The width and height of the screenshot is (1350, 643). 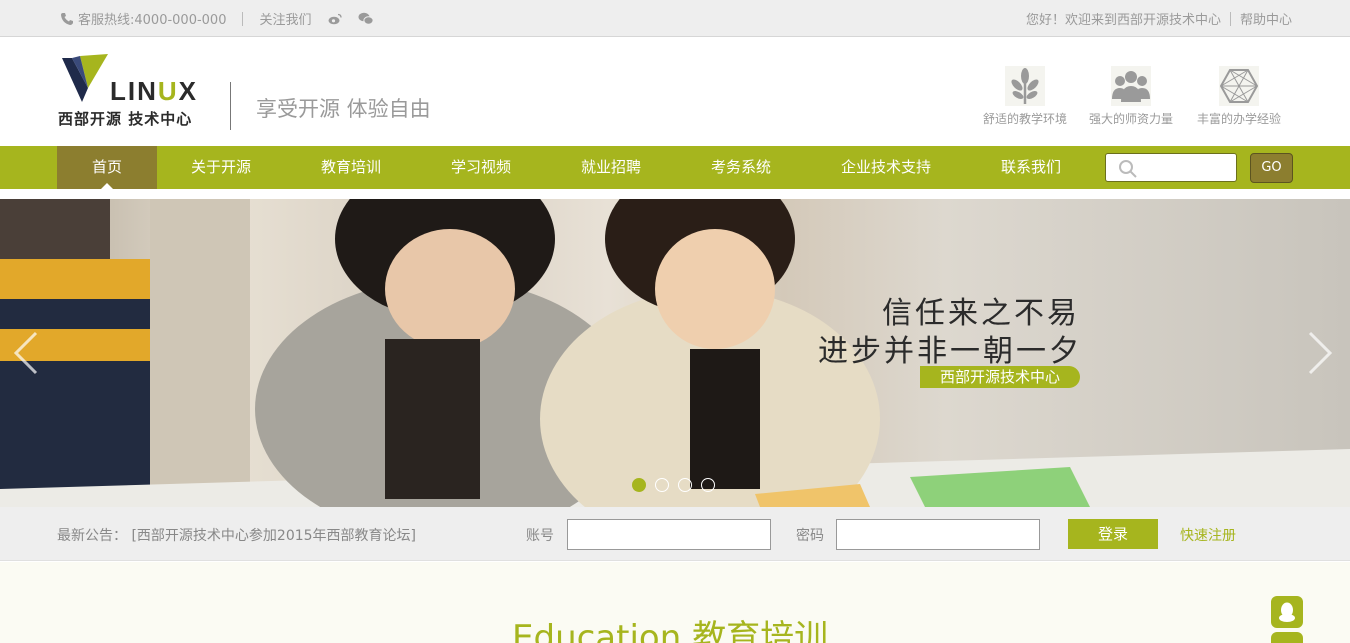 What do you see at coordinates (1239, 86) in the screenshot?
I see `polyhedron-icon` at bounding box center [1239, 86].